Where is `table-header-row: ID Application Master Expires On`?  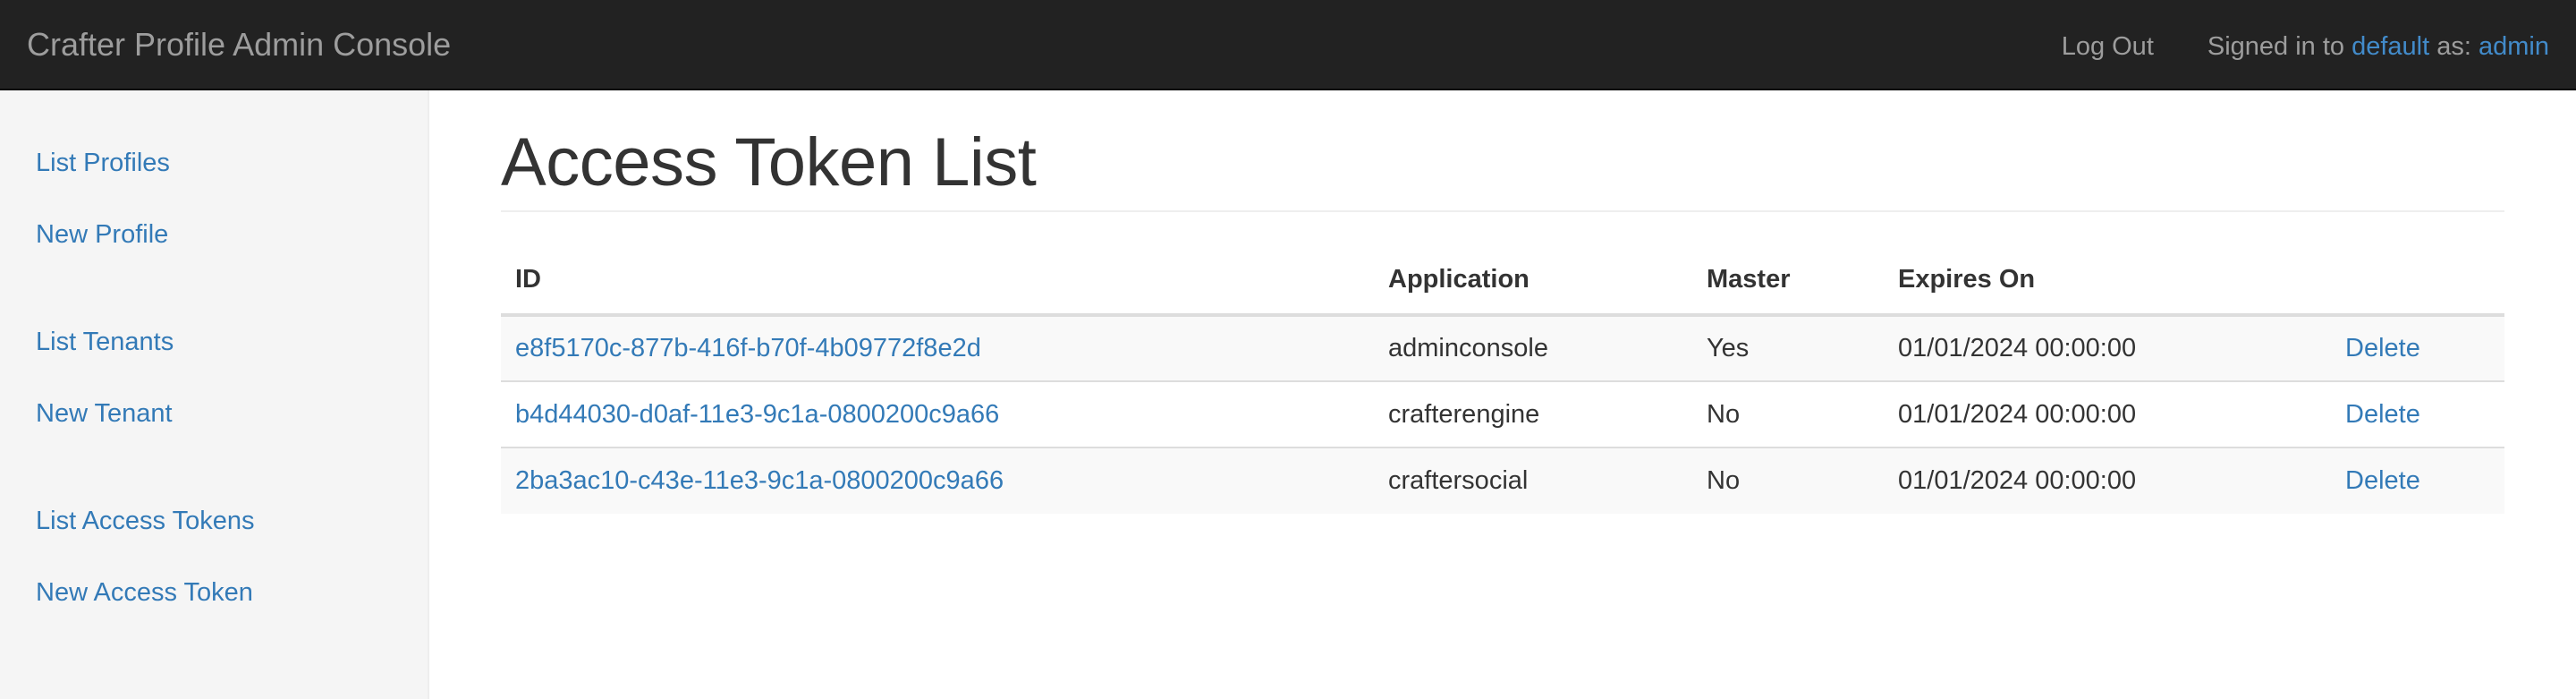
table-header-row: ID Application Master Expires On is located at coordinates (1502, 281).